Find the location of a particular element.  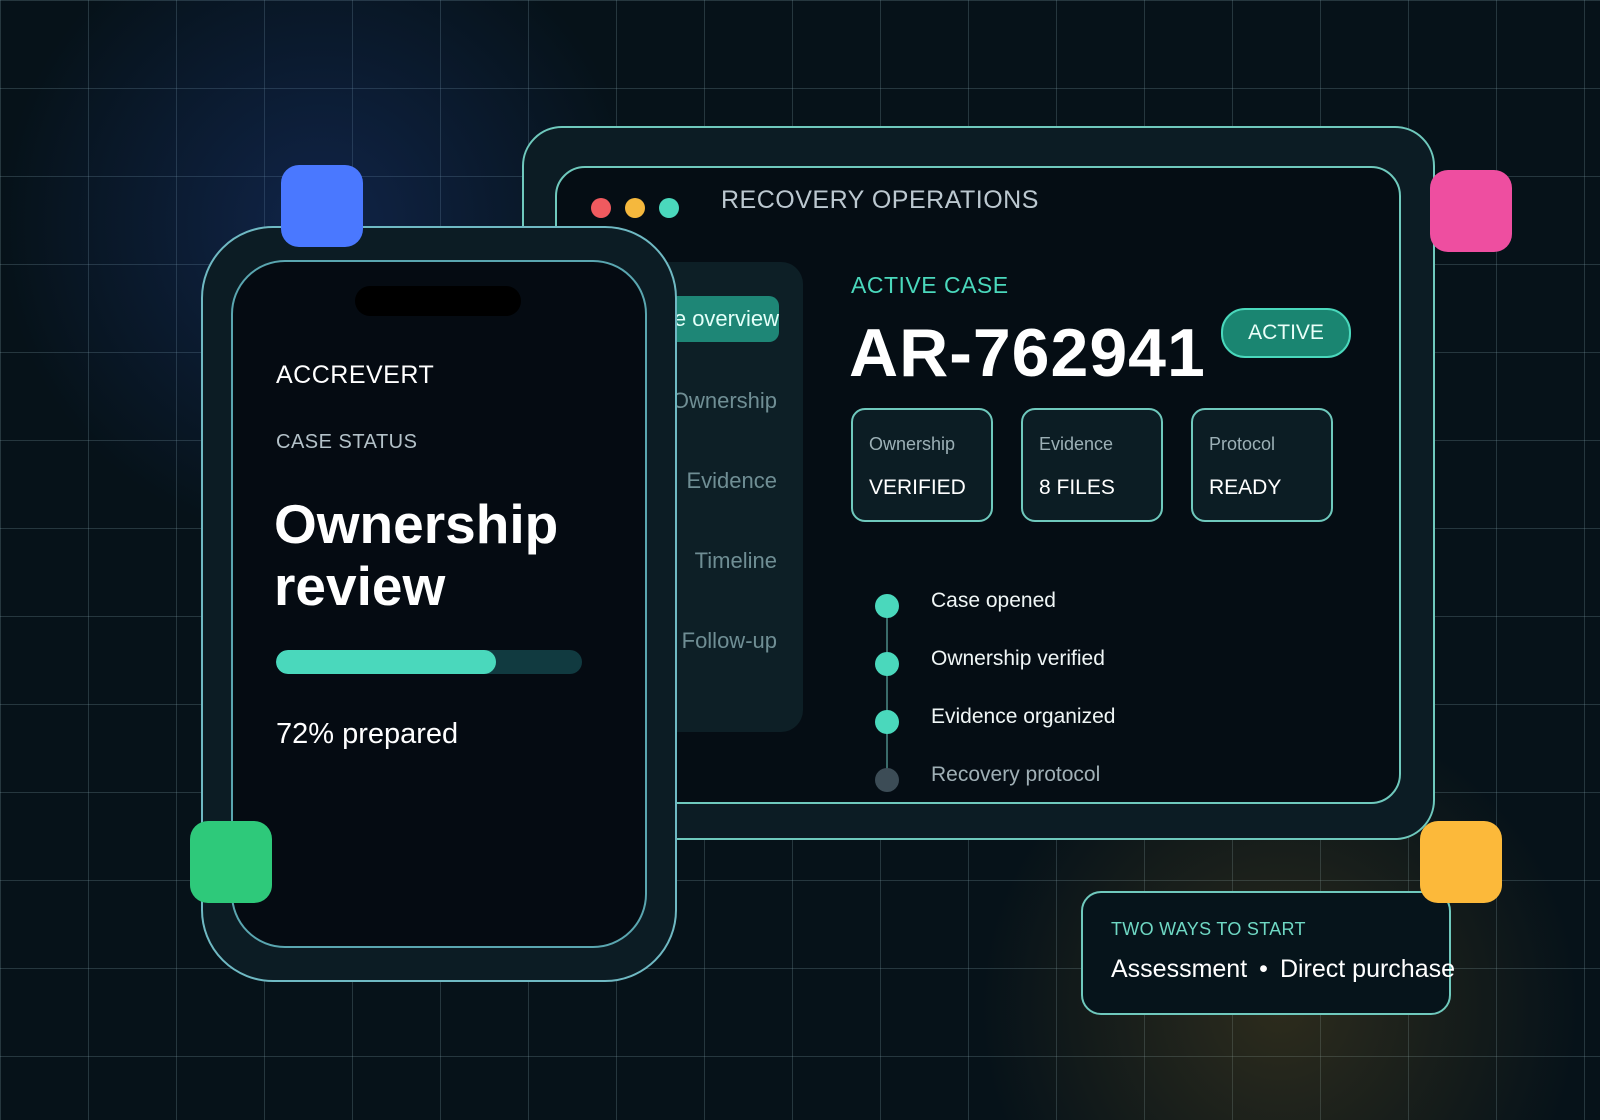

stat-card-ownership: Ownership VERIFIED is located at coordinates (922, 465).